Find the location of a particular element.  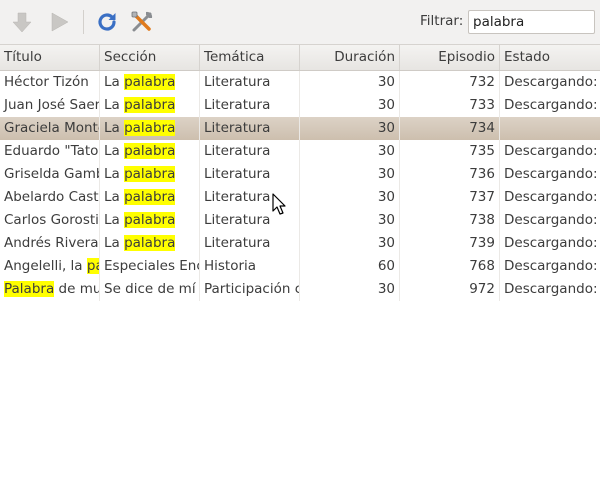

cell-episodio: 739 is located at coordinates (450, 243).